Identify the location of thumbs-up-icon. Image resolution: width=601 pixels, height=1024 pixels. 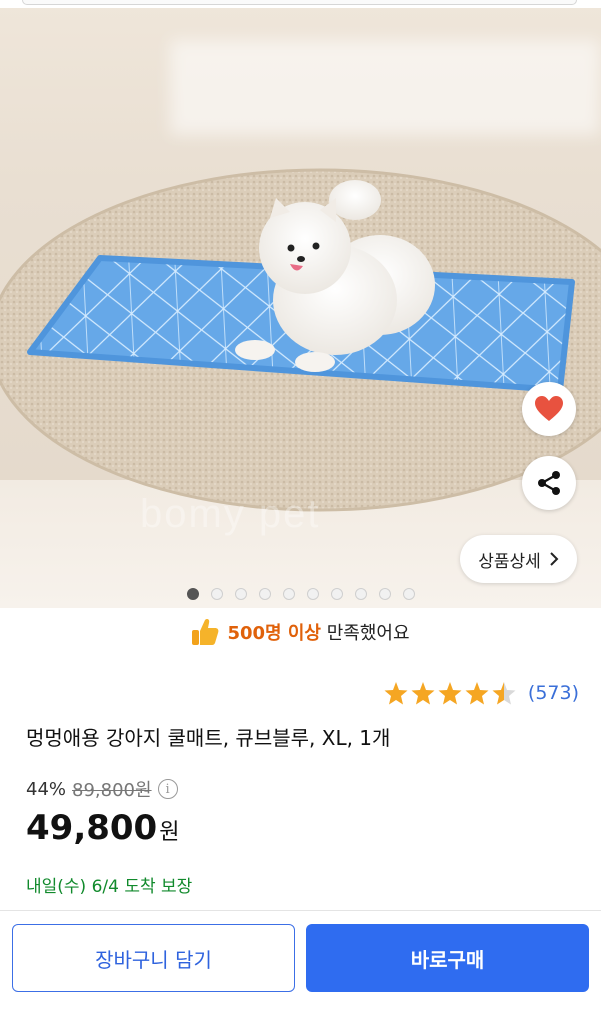
(205, 632).